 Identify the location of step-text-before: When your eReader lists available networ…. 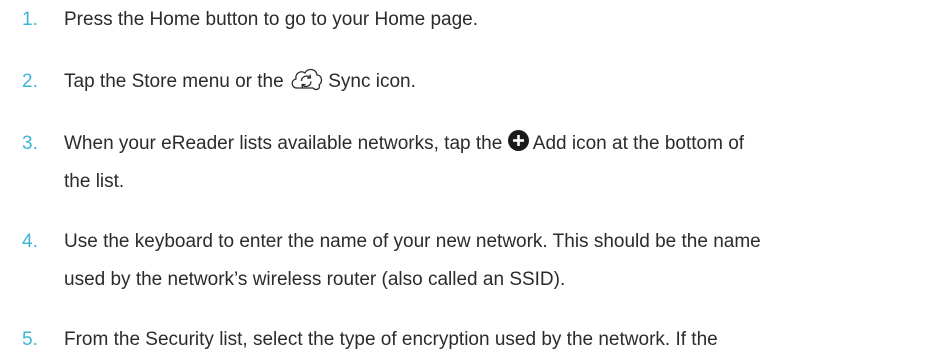
(283, 143).